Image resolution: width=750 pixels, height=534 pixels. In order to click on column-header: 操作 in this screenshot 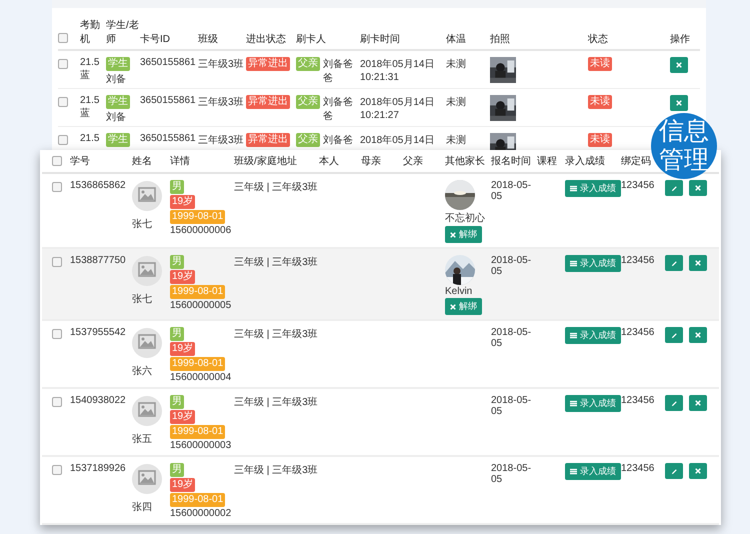, I will do `click(680, 39)`.